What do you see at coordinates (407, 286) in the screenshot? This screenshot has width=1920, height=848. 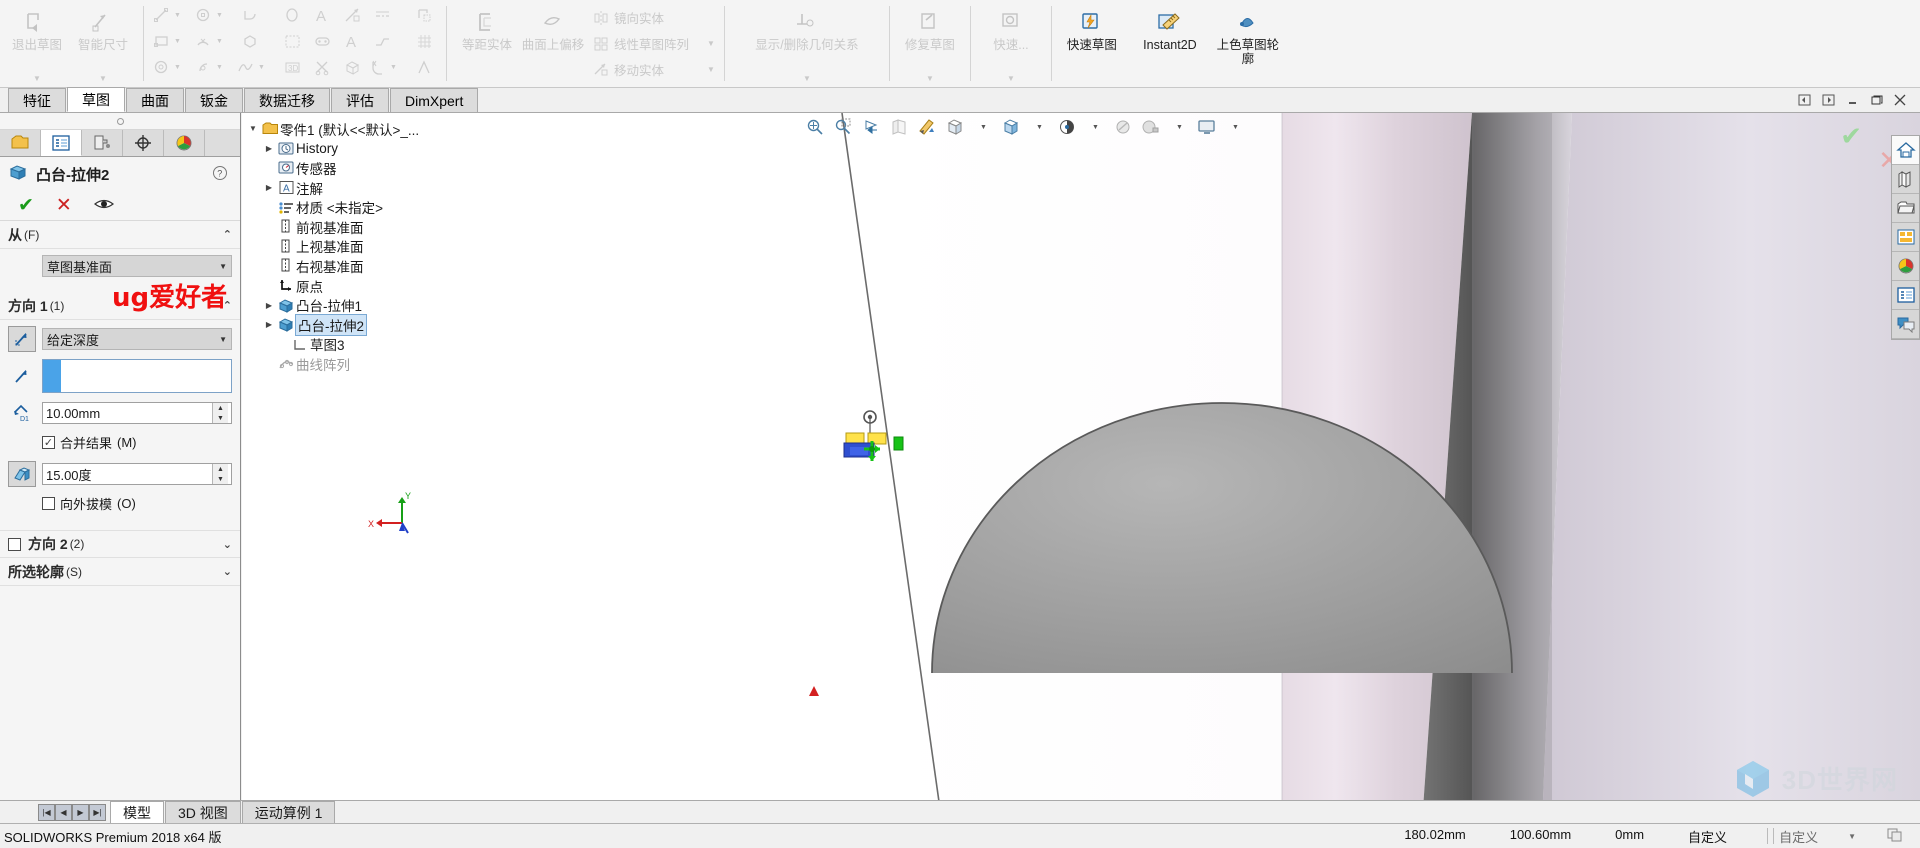 I see `tree-node-origin: 原点` at bounding box center [407, 286].